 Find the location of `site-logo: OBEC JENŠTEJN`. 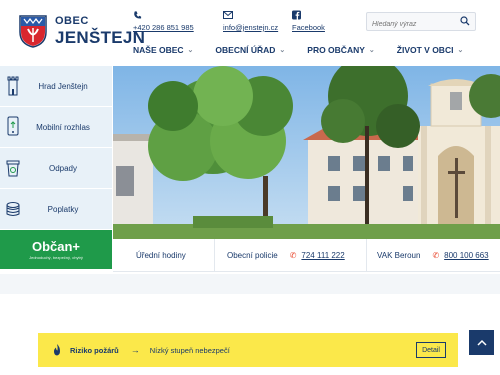

site-logo: OBEC JENŠTEJN is located at coordinates (81, 31).